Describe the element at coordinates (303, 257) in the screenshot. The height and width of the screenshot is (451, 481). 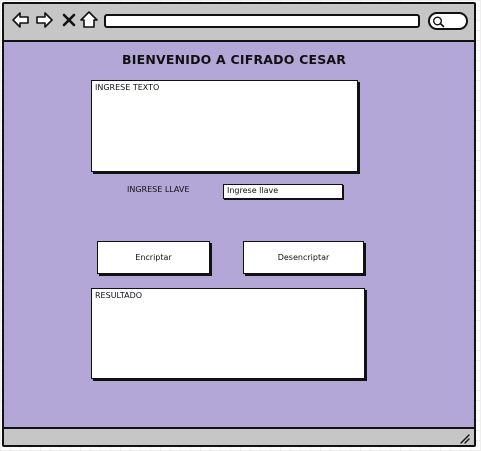
I see `decrypt-button: Desencriptar` at that location.